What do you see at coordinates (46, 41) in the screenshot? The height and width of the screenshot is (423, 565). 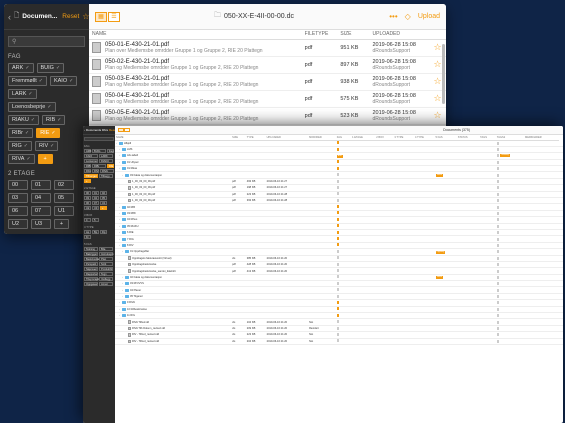 I see `search-input: ⚲` at bounding box center [46, 41].